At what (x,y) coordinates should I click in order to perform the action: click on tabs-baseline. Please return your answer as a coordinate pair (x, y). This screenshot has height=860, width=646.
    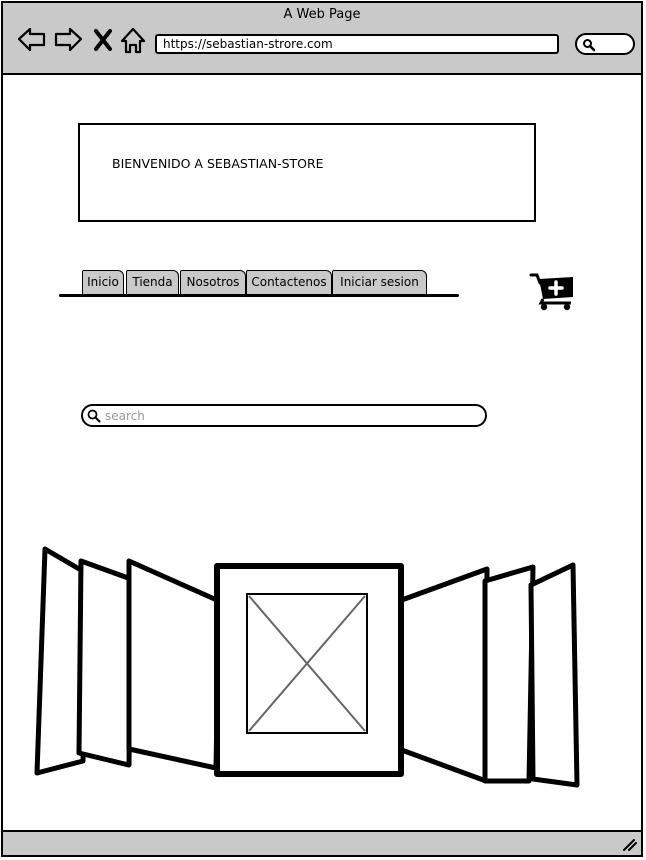
    Looking at the image, I should click on (259, 295).